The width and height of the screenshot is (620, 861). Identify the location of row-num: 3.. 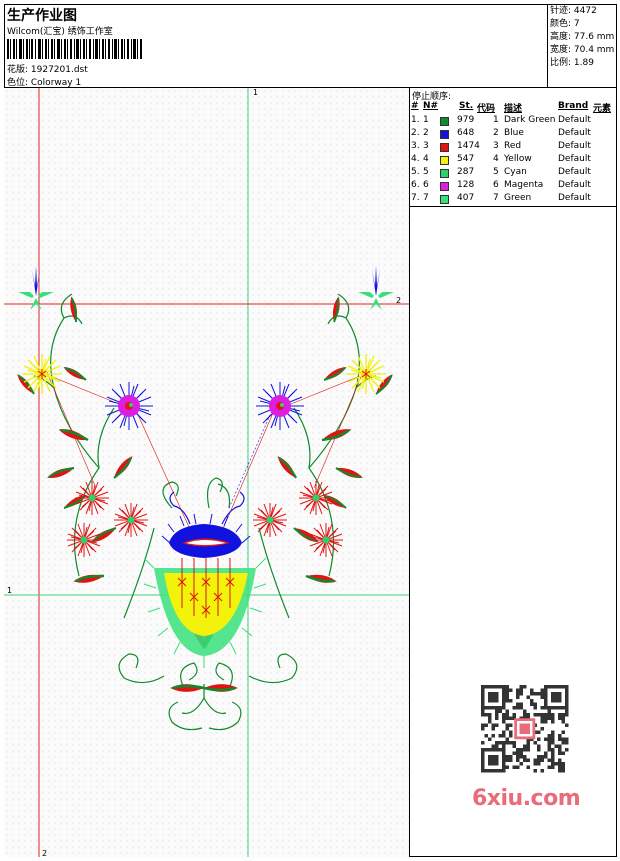
(415, 146).